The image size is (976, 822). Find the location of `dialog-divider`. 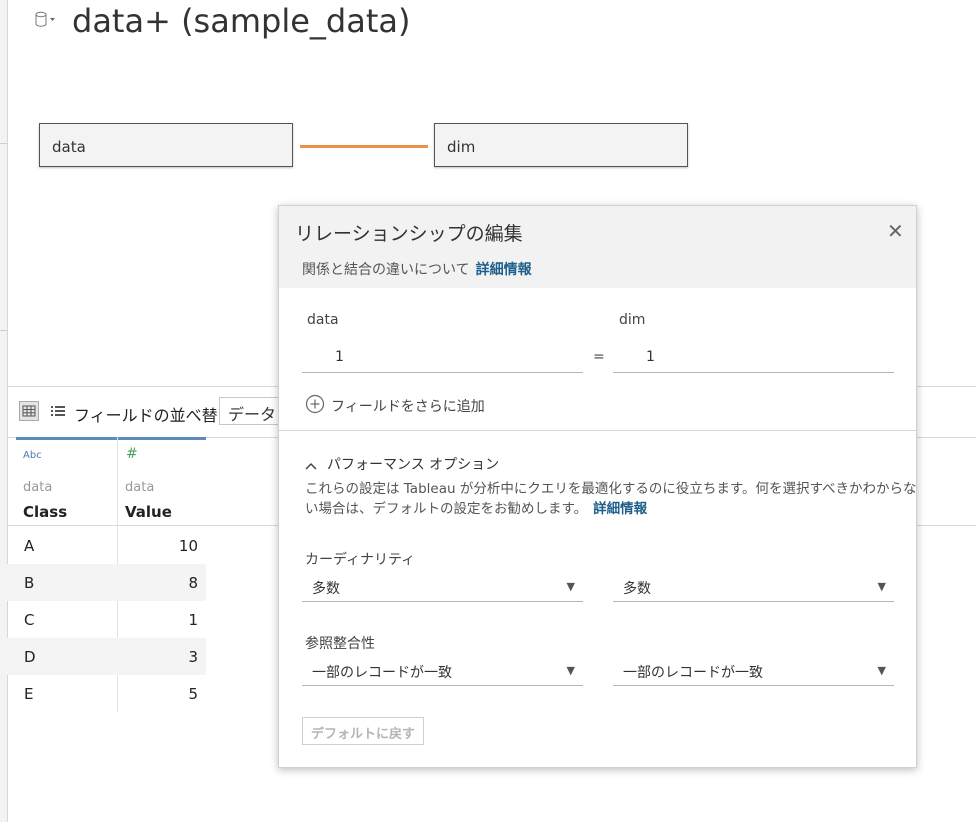

dialog-divider is located at coordinates (597, 430).